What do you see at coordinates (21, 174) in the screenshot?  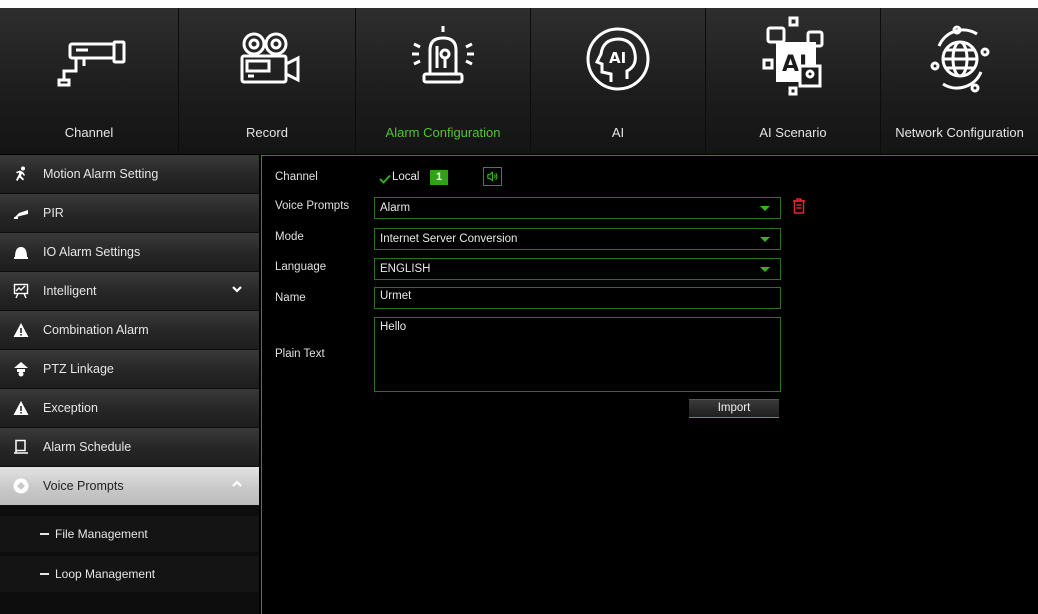 I see `running-man-icon` at bounding box center [21, 174].